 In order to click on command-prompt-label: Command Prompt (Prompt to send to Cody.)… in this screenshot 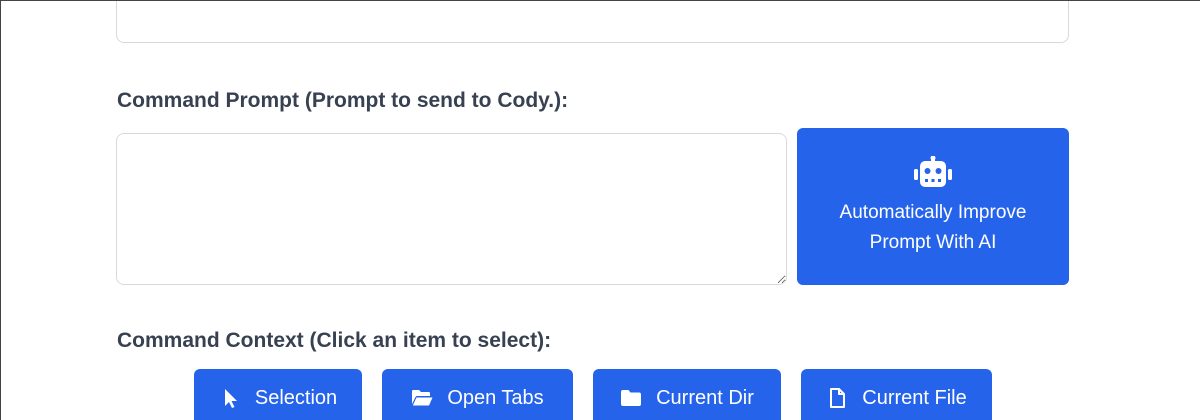, I will do `click(343, 100)`.